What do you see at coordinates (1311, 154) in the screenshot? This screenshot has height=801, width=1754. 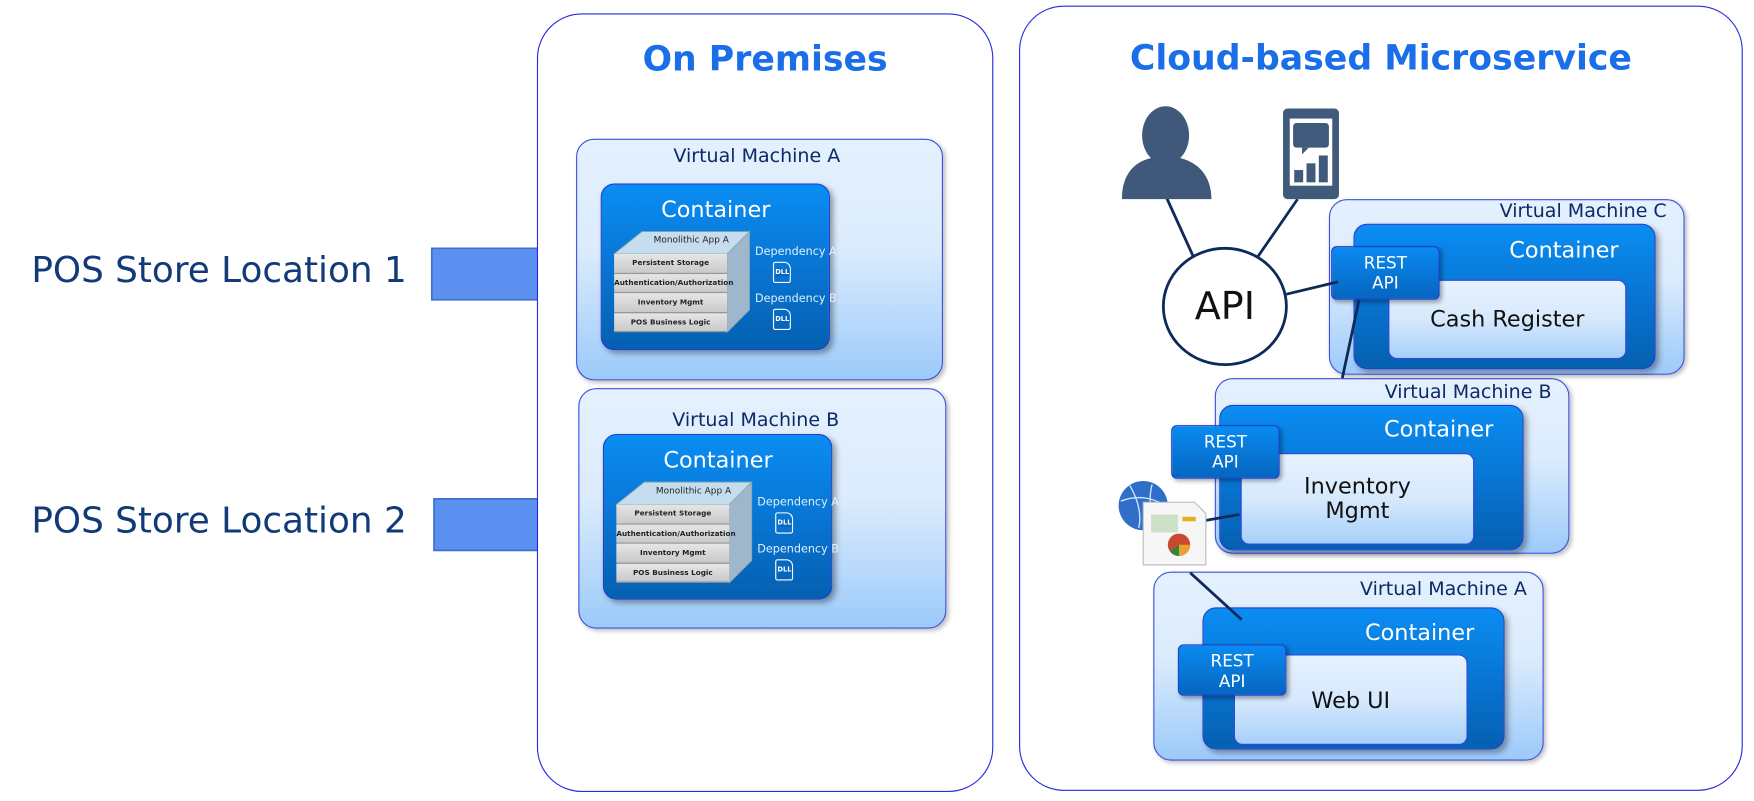 I see `mobile-phone-icon` at bounding box center [1311, 154].